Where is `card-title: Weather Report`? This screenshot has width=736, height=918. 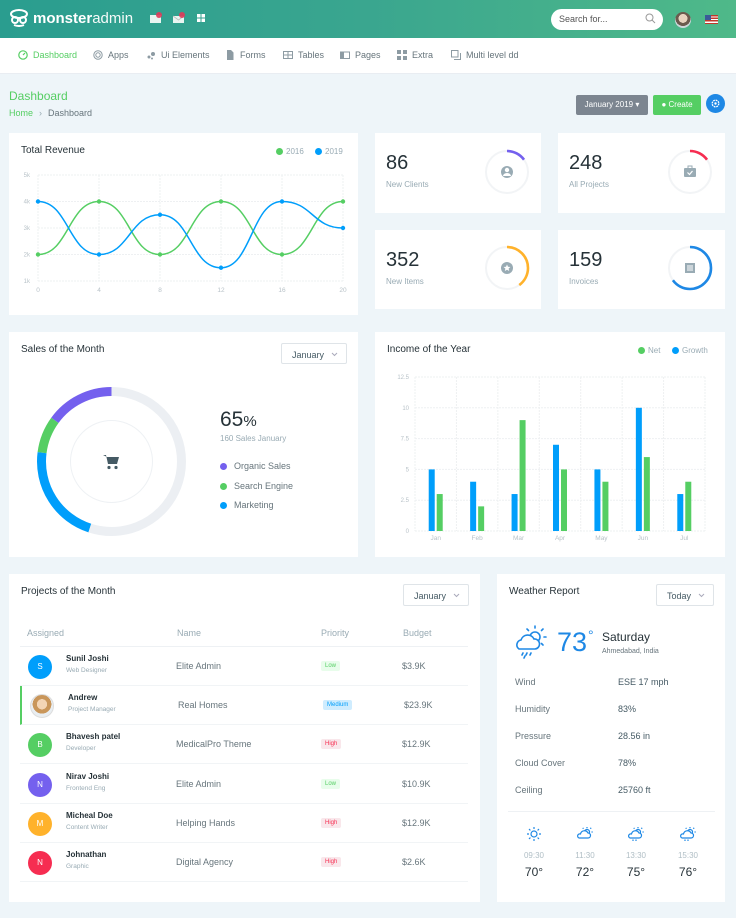 card-title: Weather Report is located at coordinates (544, 591).